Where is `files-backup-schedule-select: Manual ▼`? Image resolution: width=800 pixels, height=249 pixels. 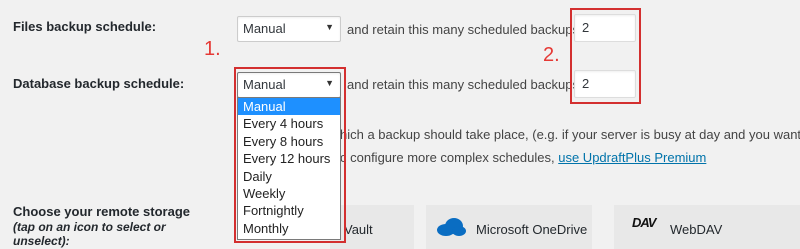 files-backup-schedule-select: Manual ▼ is located at coordinates (289, 29).